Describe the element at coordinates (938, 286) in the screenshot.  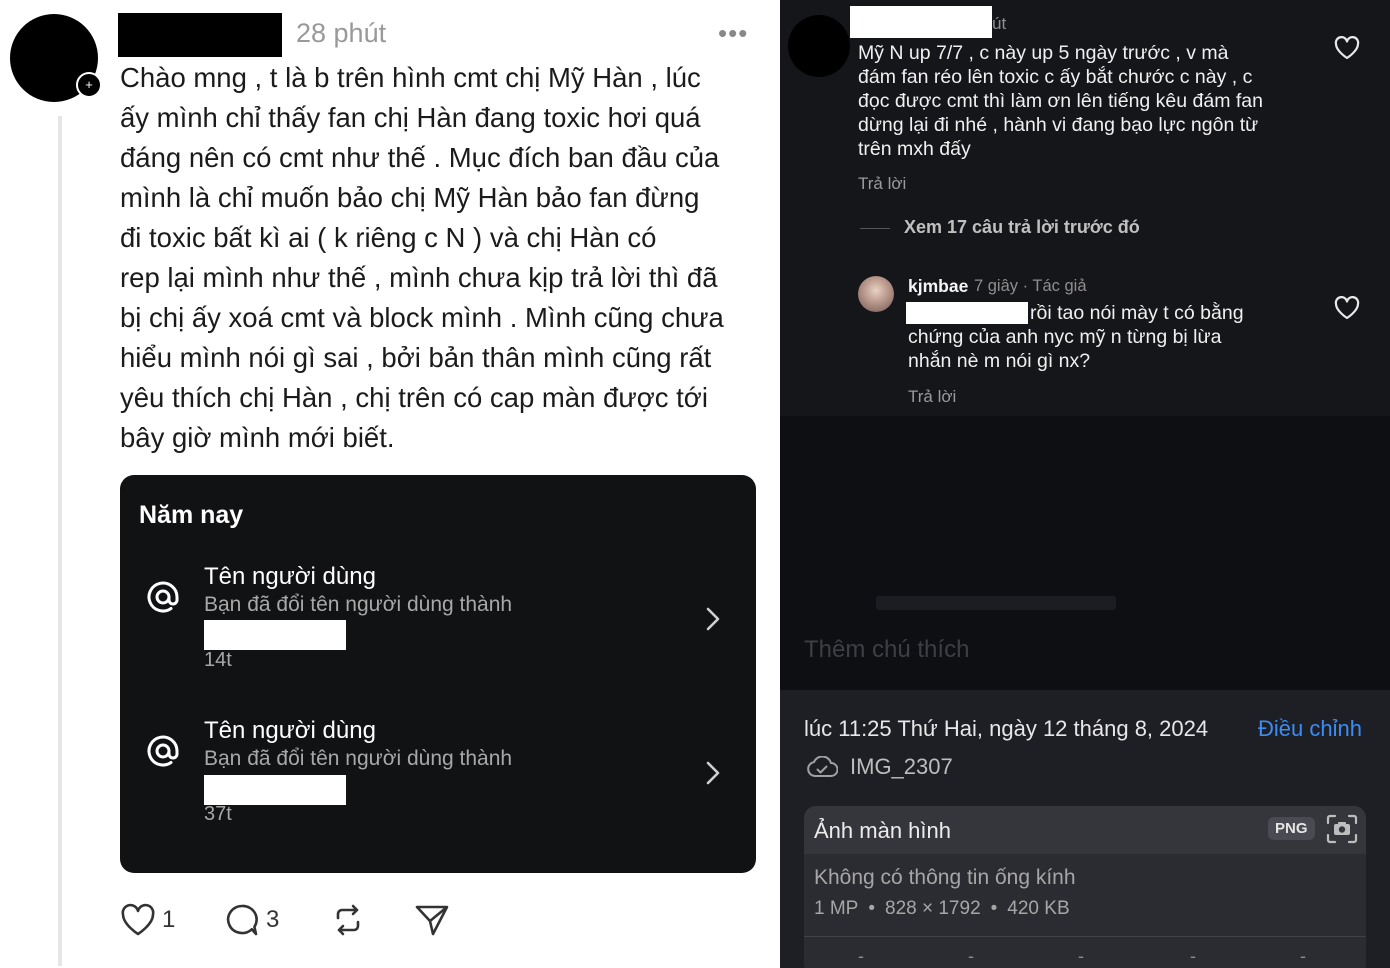
I see `reply-author: kjmbae` at that location.